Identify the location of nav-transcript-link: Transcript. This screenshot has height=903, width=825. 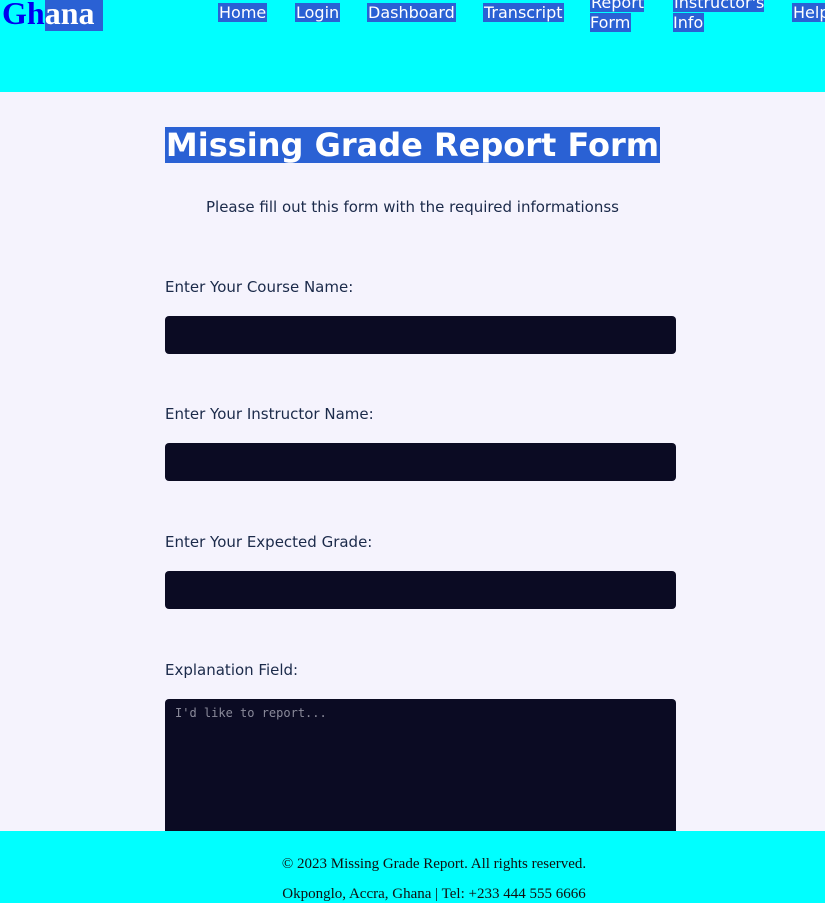
(523, 13).